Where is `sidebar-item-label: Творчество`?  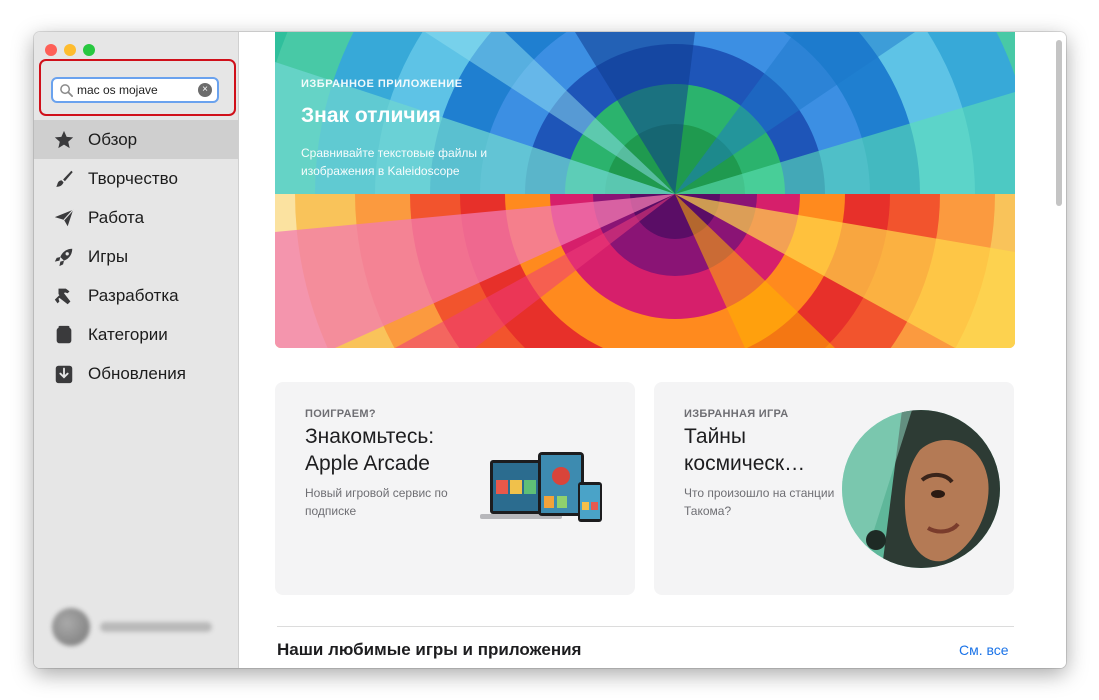 sidebar-item-label: Творчество is located at coordinates (133, 178).